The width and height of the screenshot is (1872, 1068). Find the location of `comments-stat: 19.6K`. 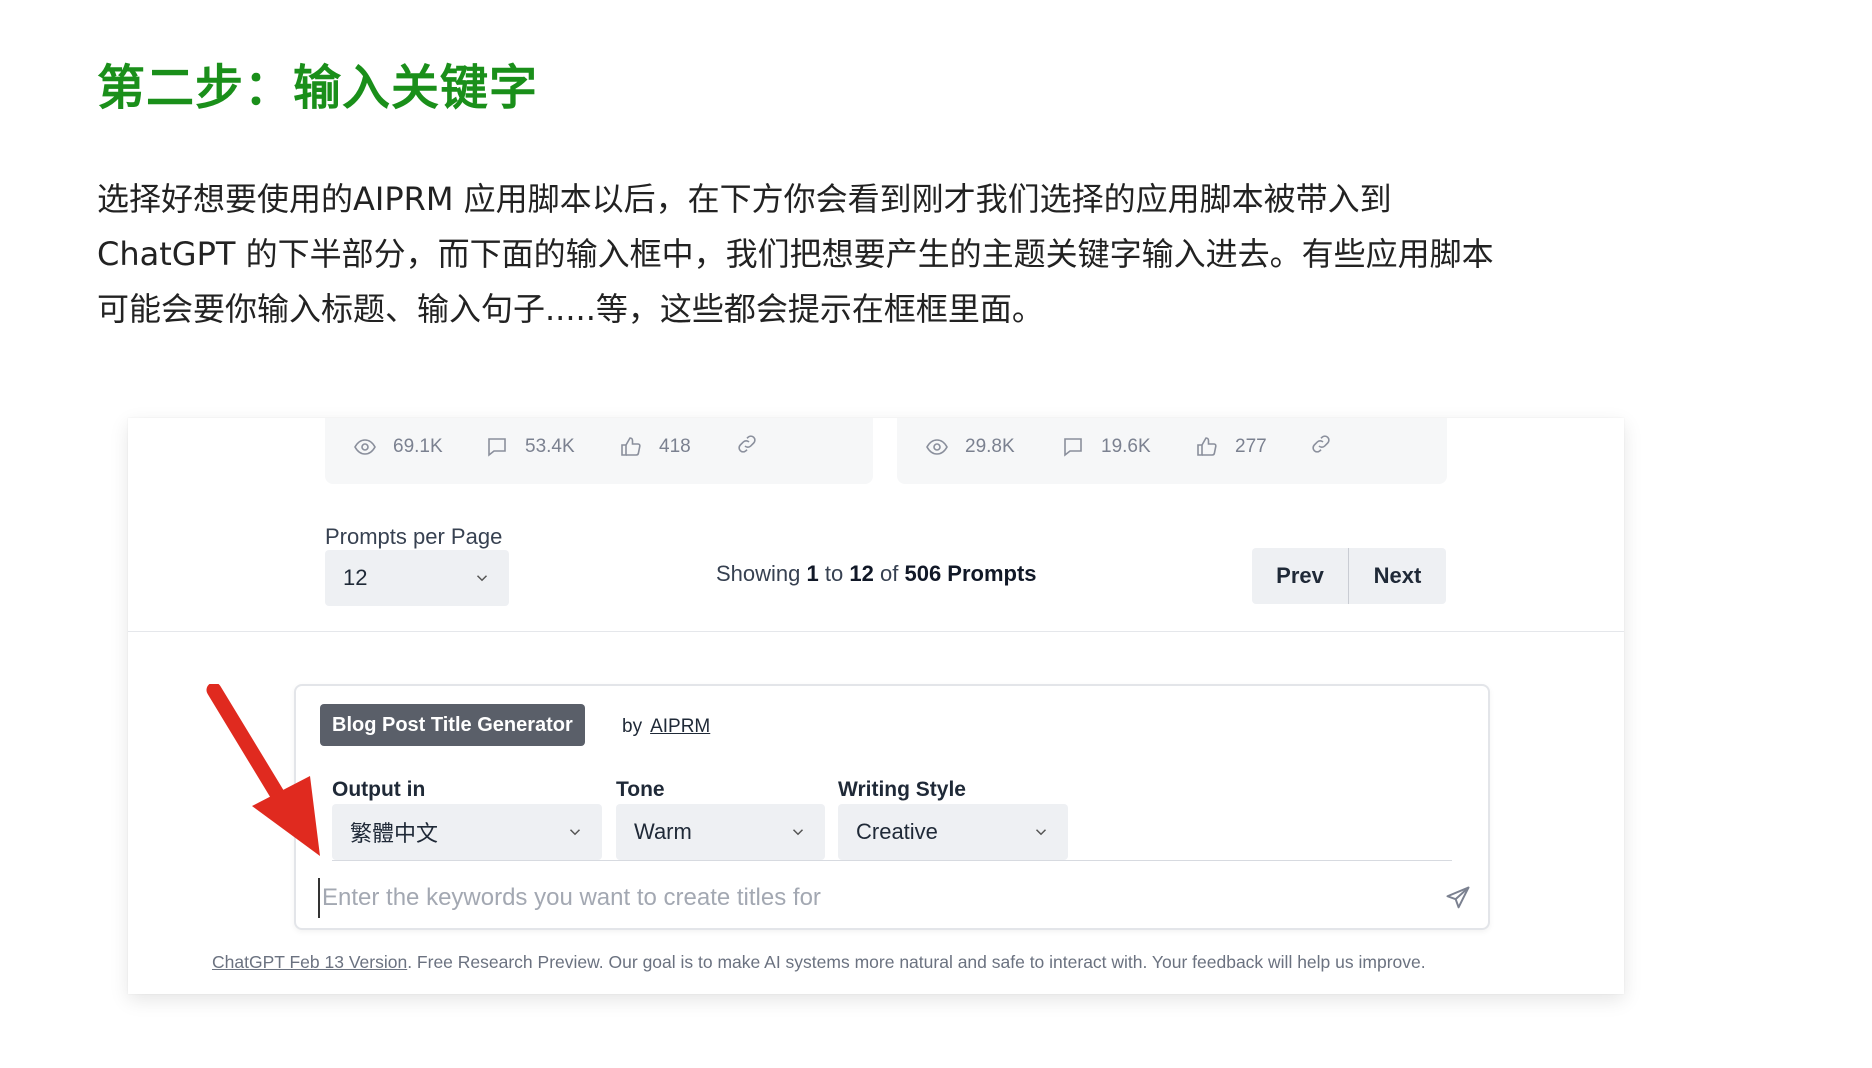

comments-stat: 19.6K is located at coordinates (1106, 447).